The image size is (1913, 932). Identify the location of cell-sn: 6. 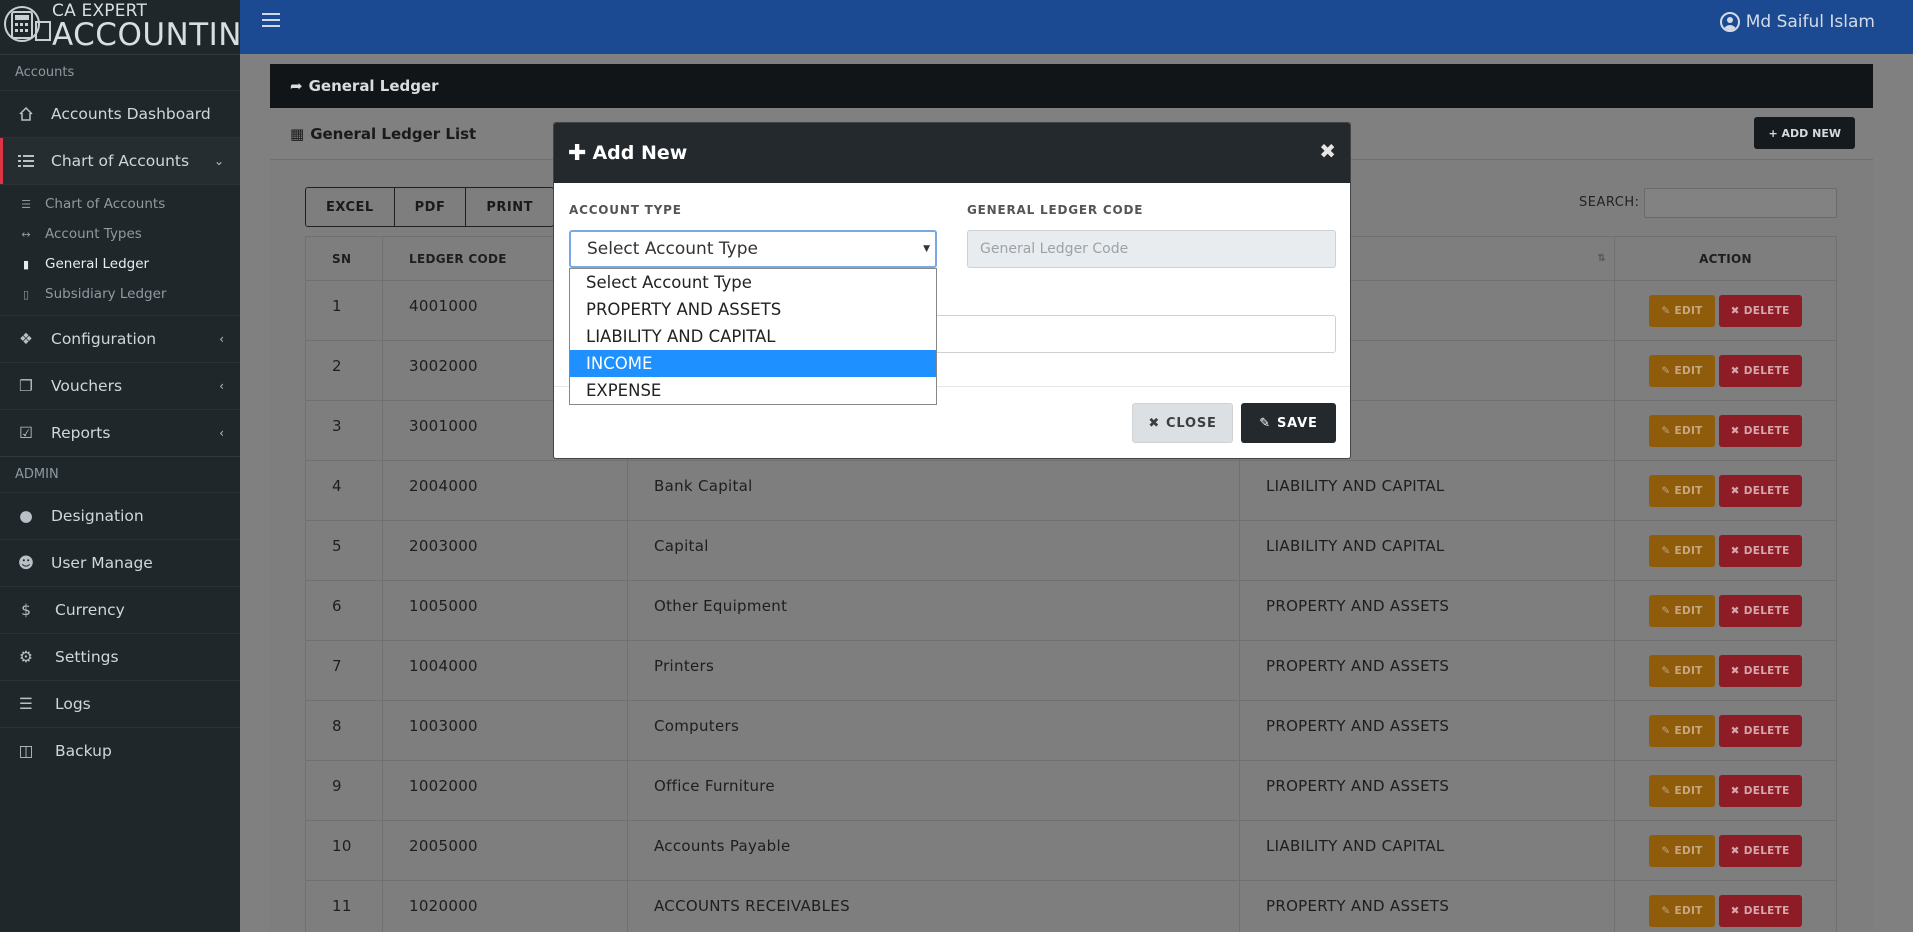
(344, 610).